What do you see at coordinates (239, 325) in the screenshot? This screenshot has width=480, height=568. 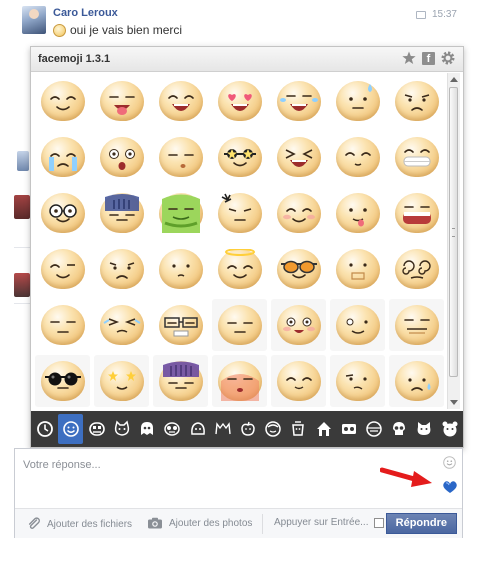 I see `emoji-flat` at bounding box center [239, 325].